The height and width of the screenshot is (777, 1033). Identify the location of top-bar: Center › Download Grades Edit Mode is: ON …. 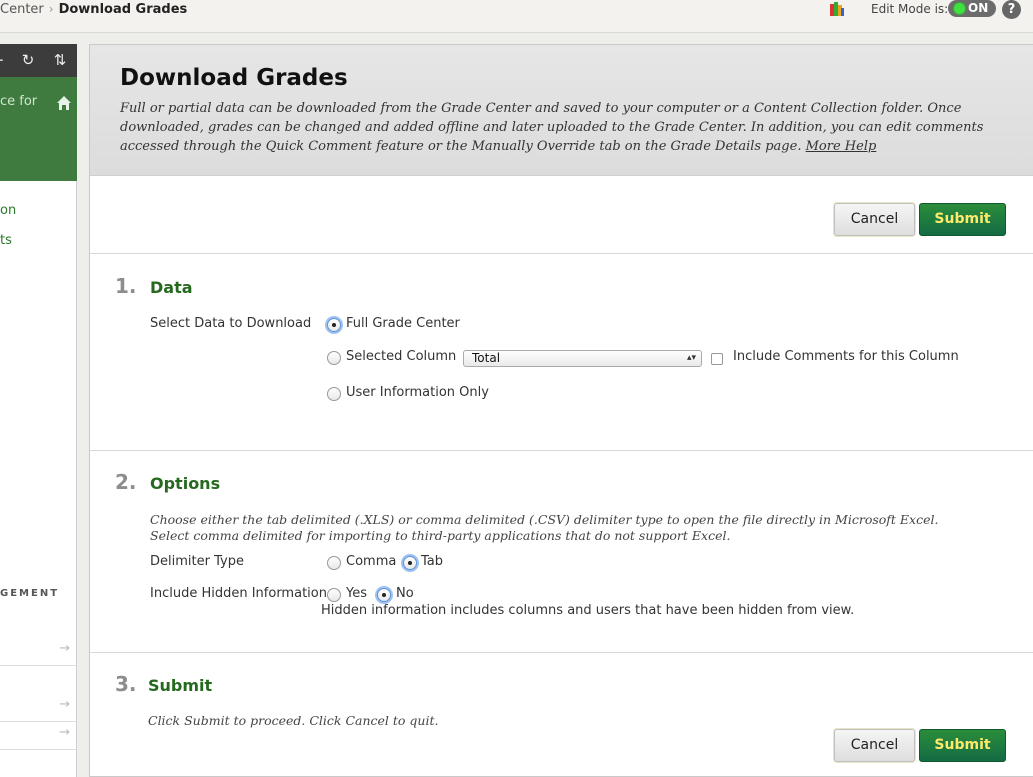
(516, 16).